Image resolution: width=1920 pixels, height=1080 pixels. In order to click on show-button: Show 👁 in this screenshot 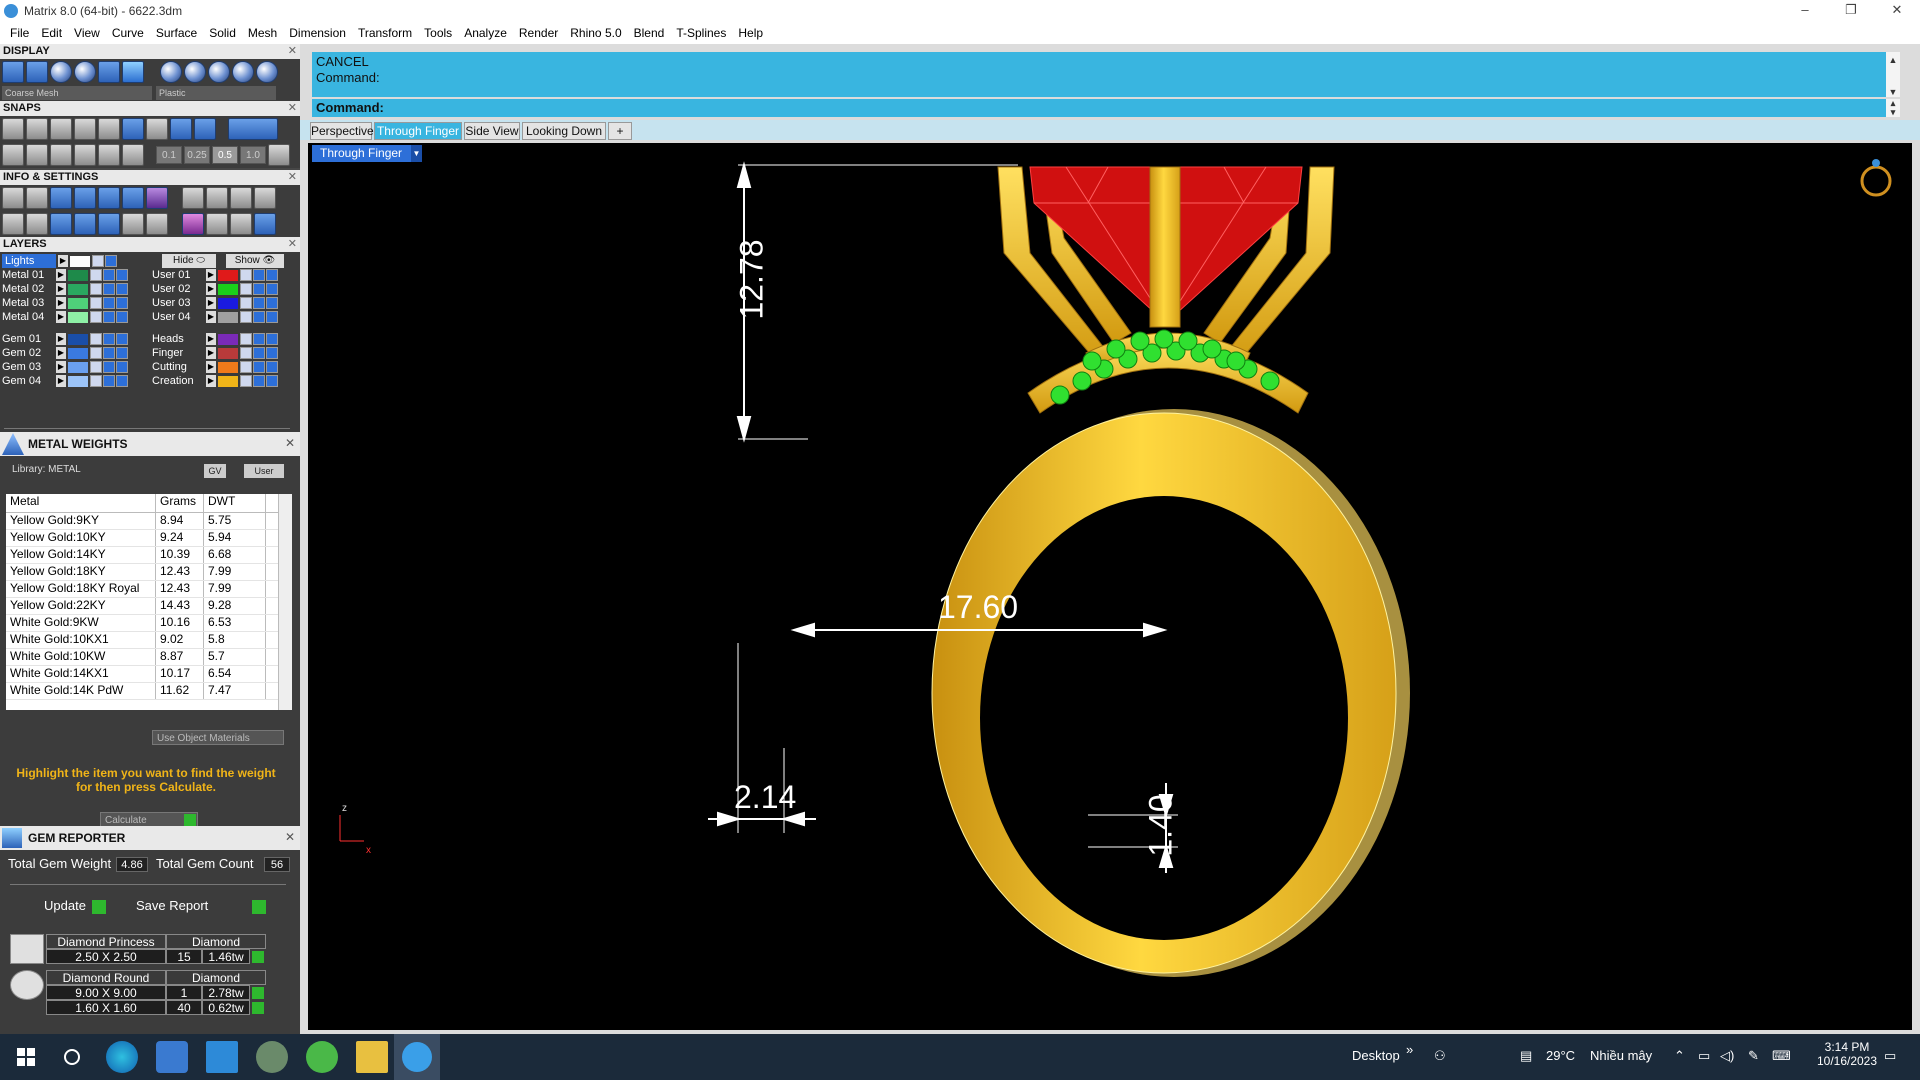, I will do `click(255, 261)`.